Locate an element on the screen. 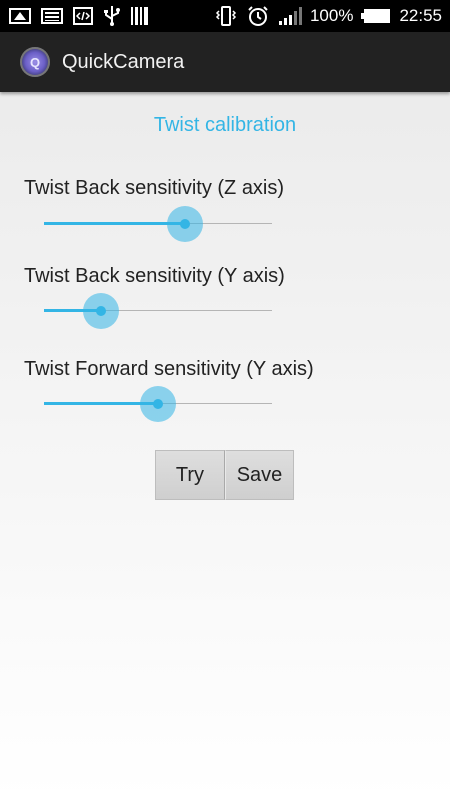 The image size is (450, 800). status-bar: 100% 22:55 is located at coordinates (225, 16).